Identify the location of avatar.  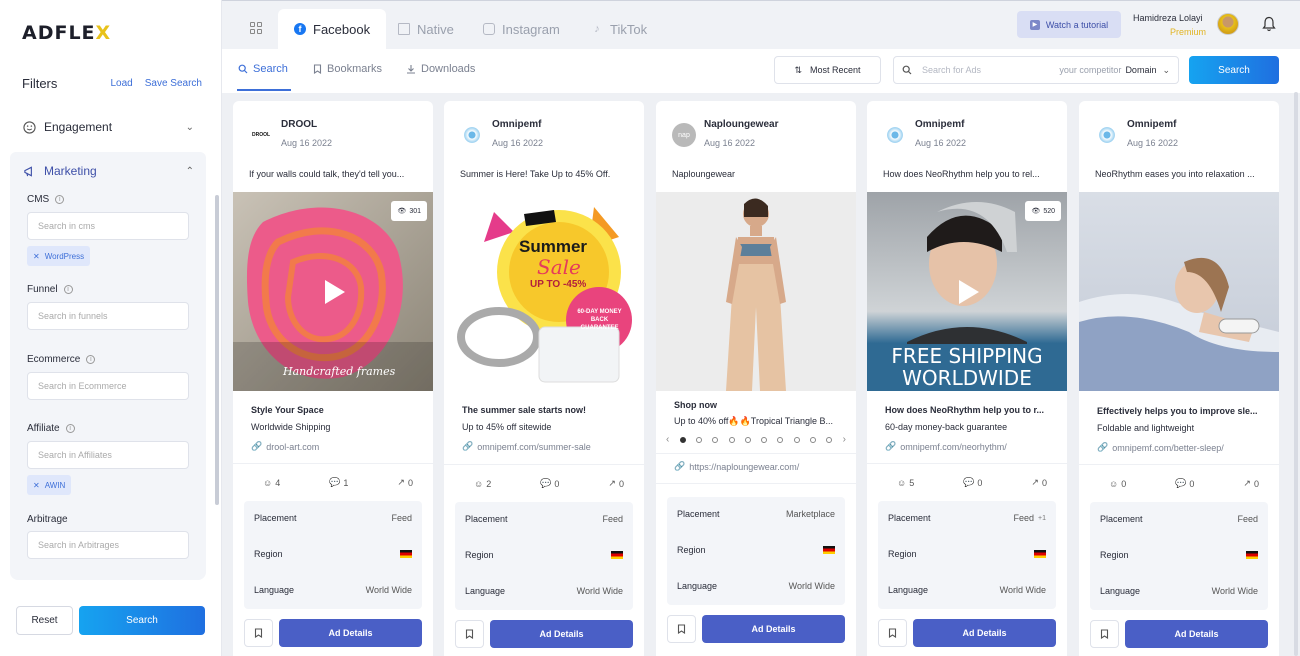
(1228, 24).